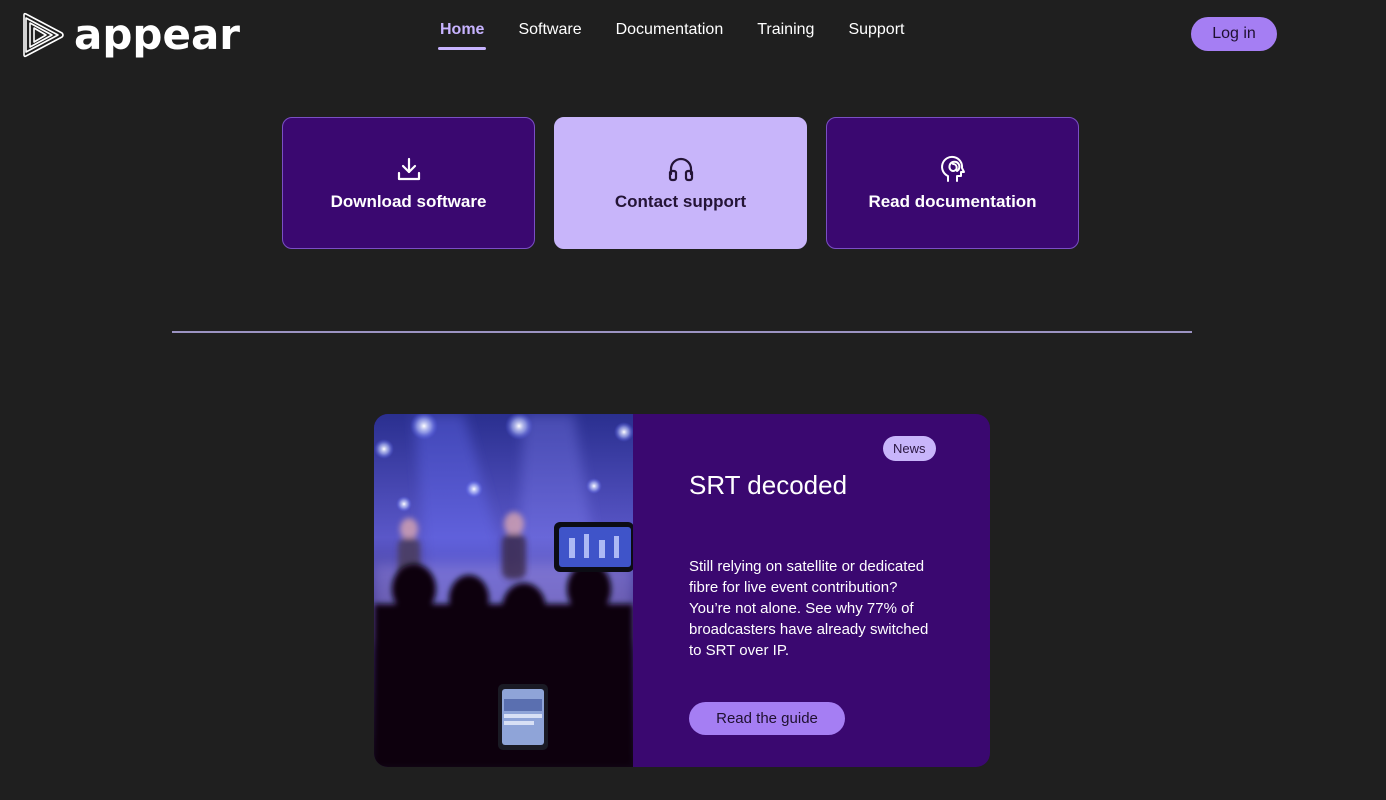 The width and height of the screenshot is (1386, 800). Describe the element at coordinates (408, 183) in the screenshot. I see `download-software-card: Download software` at that location.